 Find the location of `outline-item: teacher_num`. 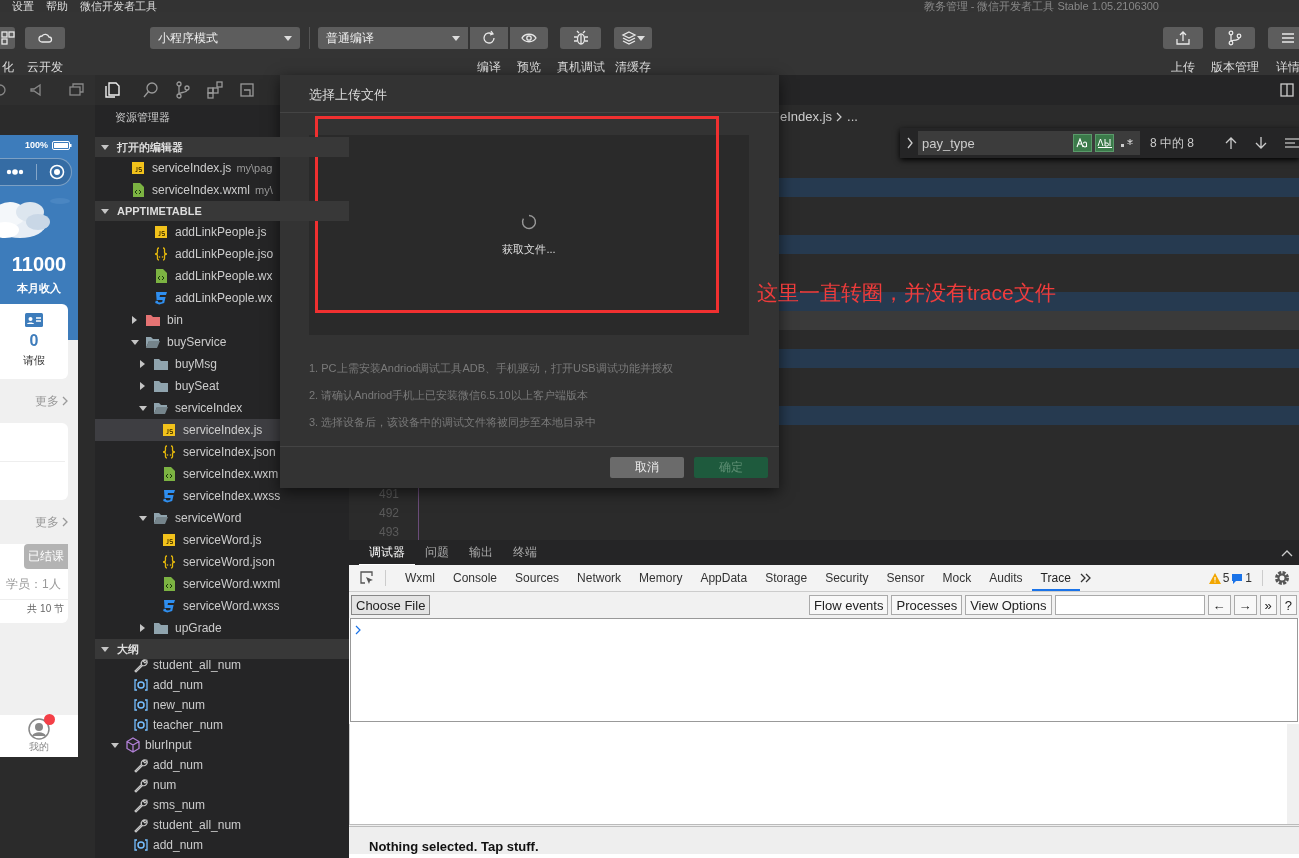

outline-item: teacher_num is located at coordinates (222, 725).